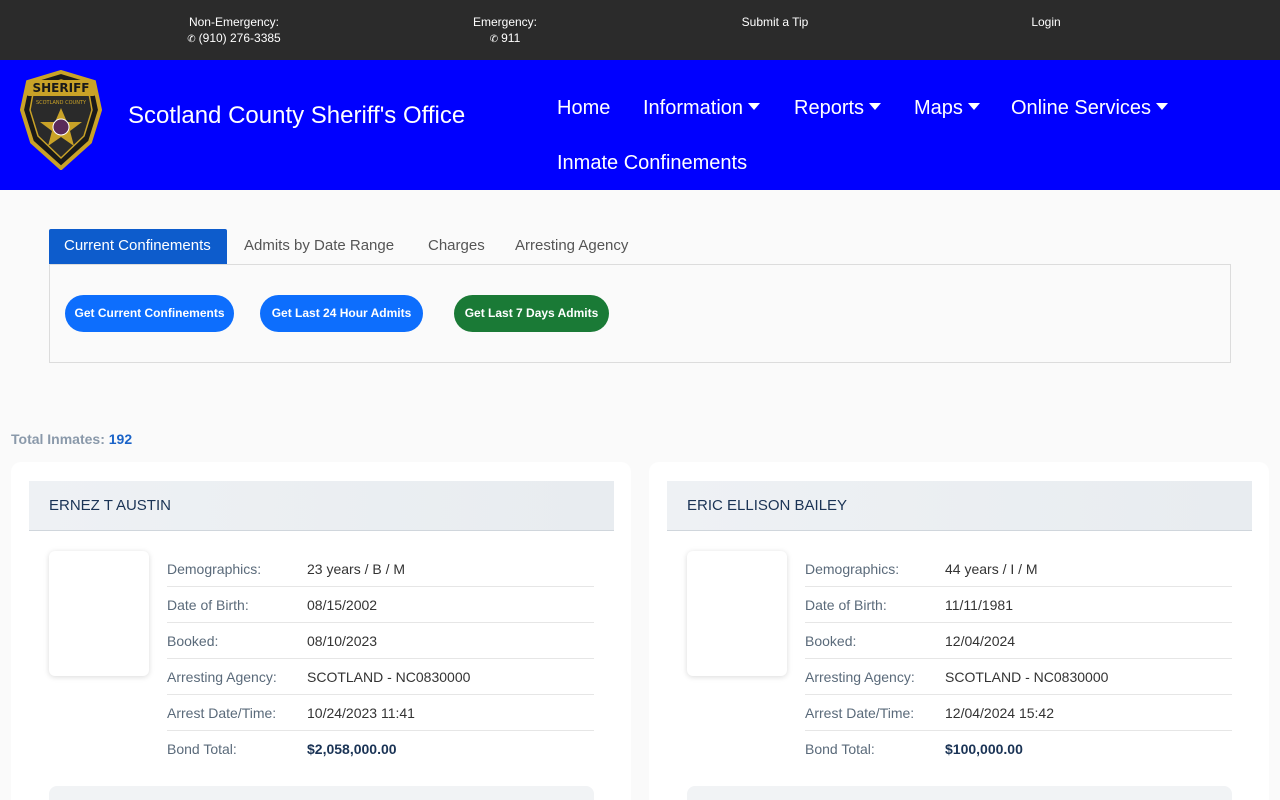  I want to click on booked-value: 08/10/2023, so click(342, 641).